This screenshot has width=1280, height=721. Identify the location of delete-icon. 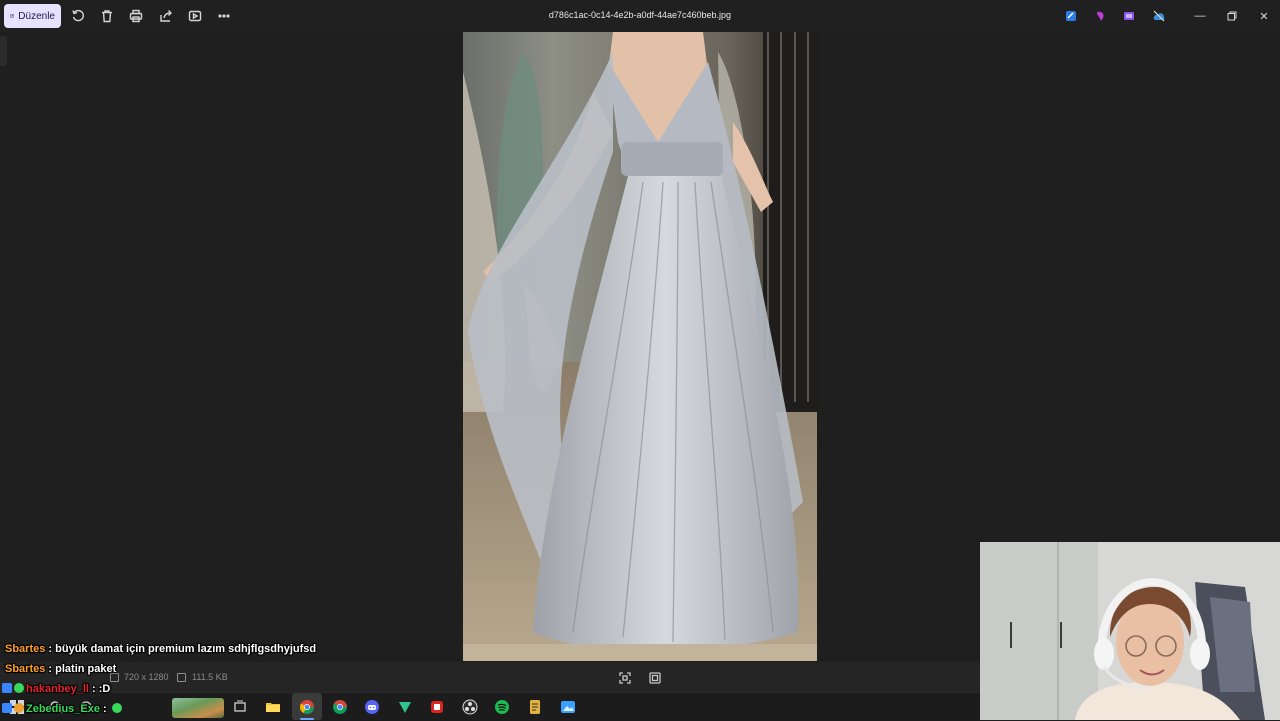
(107, 16).